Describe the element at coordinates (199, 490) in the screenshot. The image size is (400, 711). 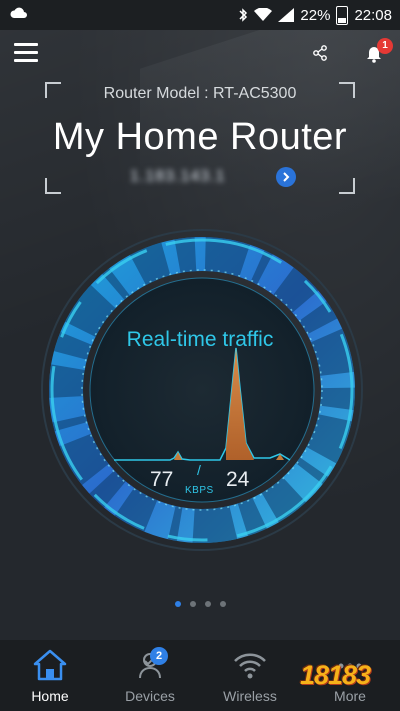
I see `traffic-unit: KBPS` at that location.